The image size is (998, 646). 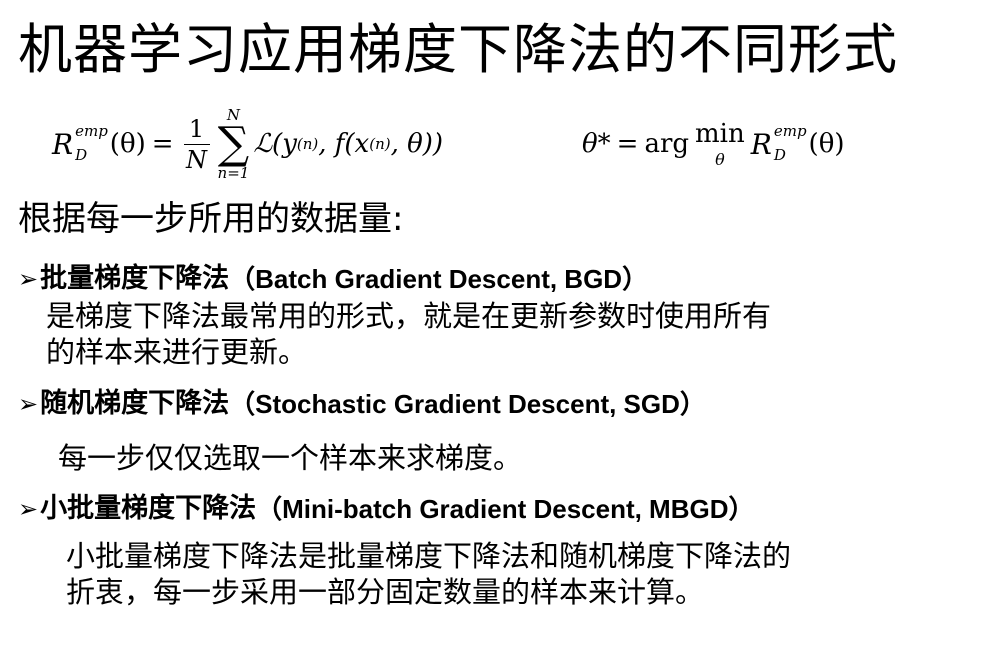 I want to click on theta-argument: (θ), so click(x=127, y=144).